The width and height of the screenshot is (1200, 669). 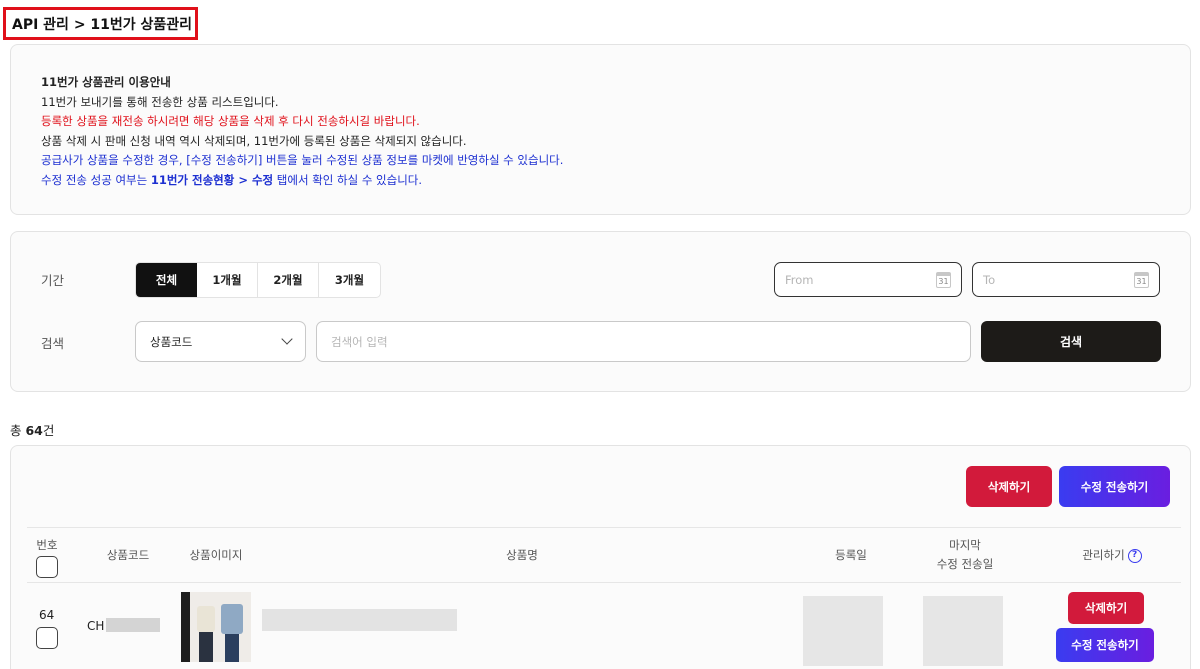 What do you see at coordinates (53, 280) in the screenshot?
I see `period-label: 기간` at bounding box center [53, 280].